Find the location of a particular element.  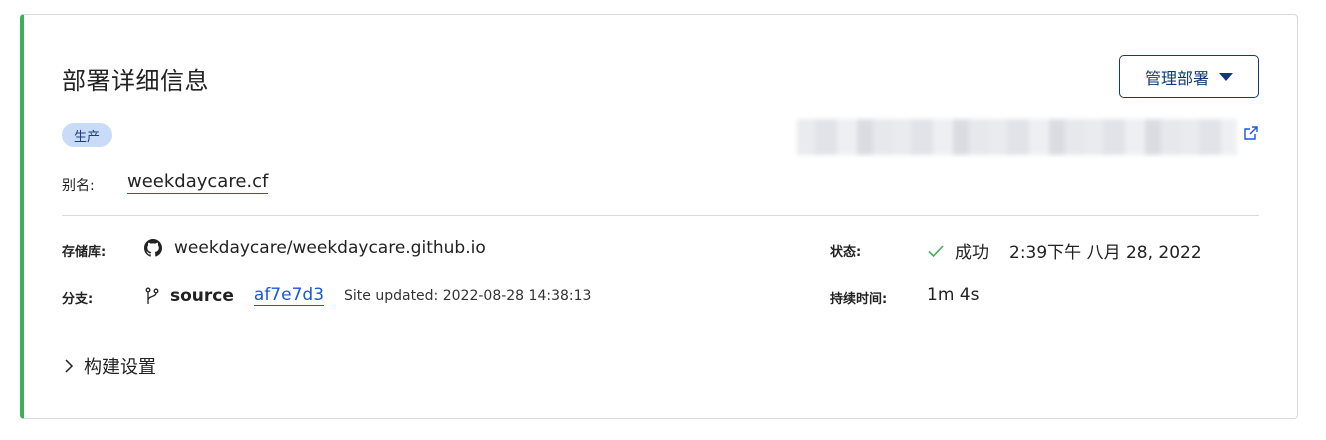

status-label: 状态: is located at coordinates (846, 252).